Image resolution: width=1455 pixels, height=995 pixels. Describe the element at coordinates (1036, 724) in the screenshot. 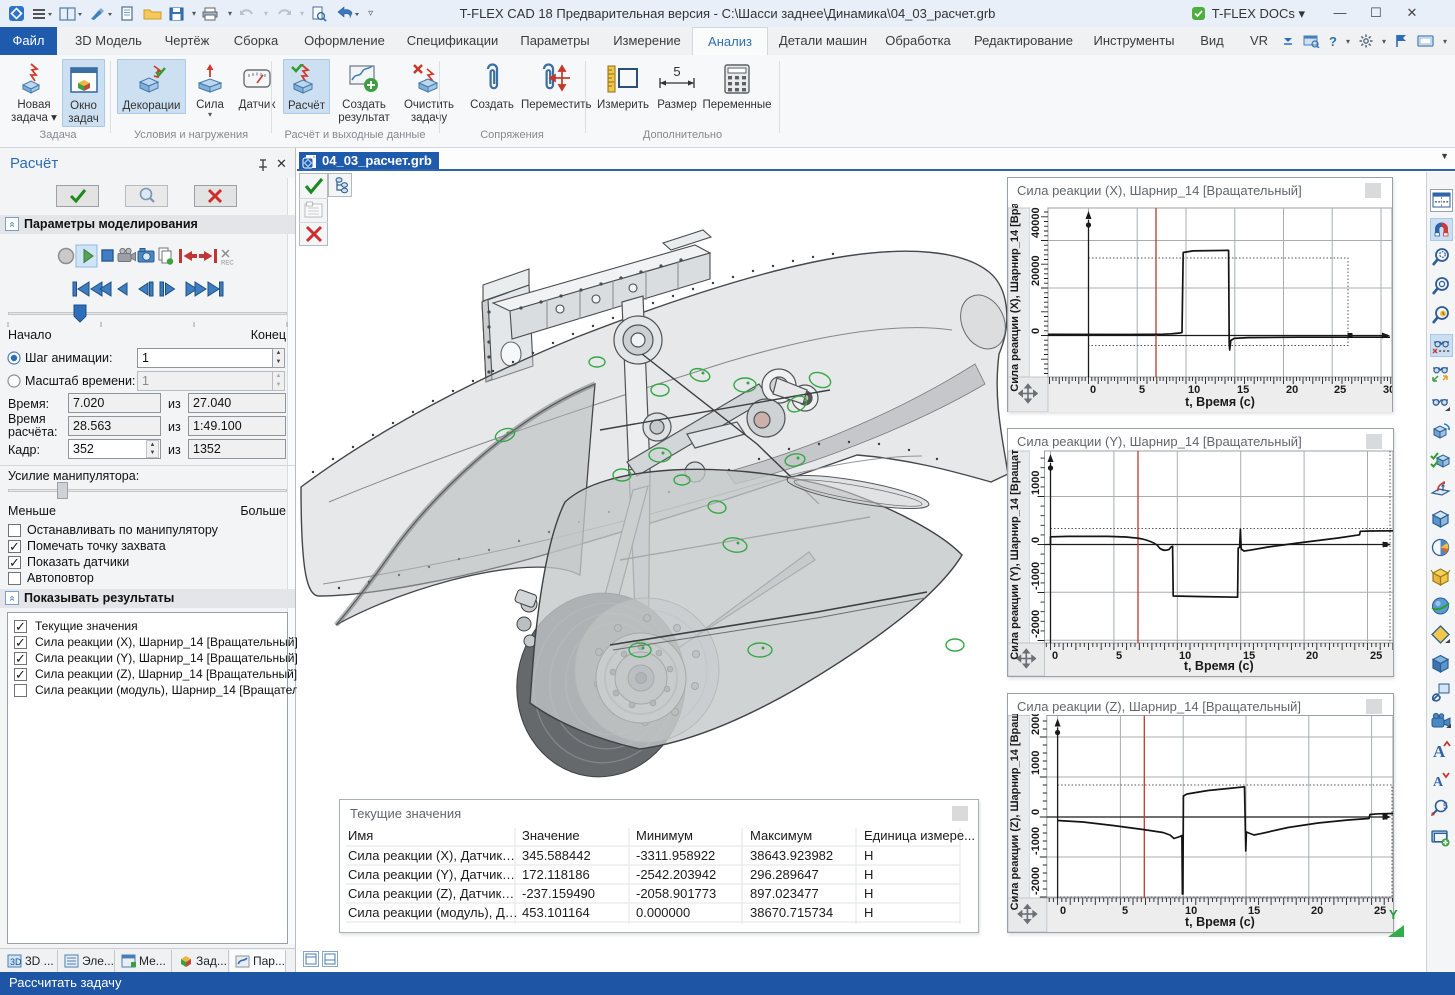

I see `svg-text: 2000` at that location.